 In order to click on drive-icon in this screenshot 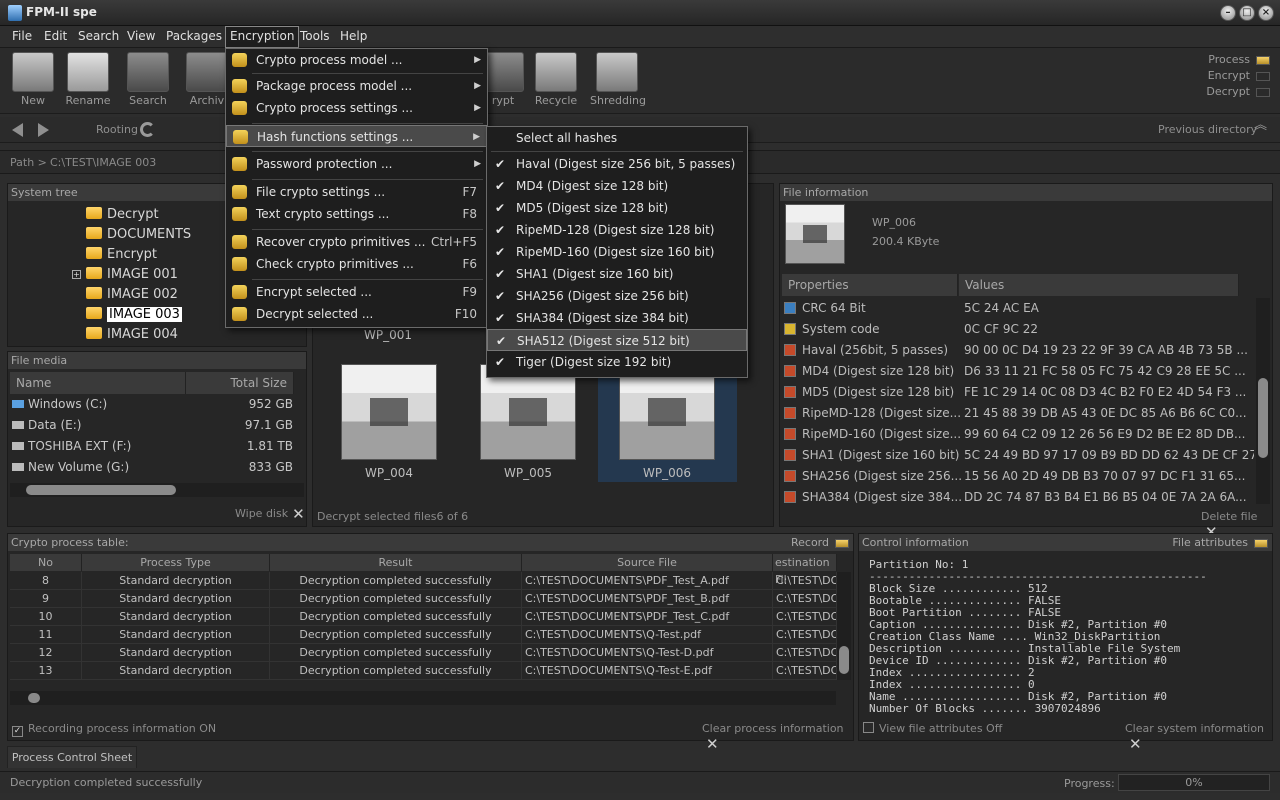, I will do `click(18, 446)`.